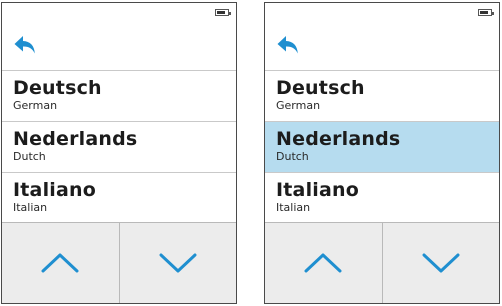  I want to click on language-item-nederlands-selected: Nederlands Dutch, so click(382, 146).